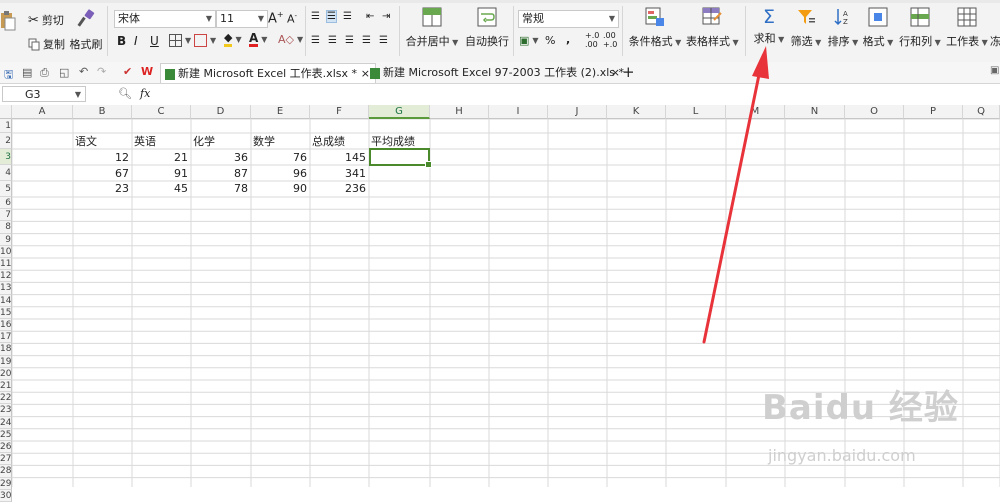 This screenshot has height=502, width=1000. What do you see at coordinates (6, 112) in the screenshot?
I see `select-all-corner` at bounding box center [6, 112].